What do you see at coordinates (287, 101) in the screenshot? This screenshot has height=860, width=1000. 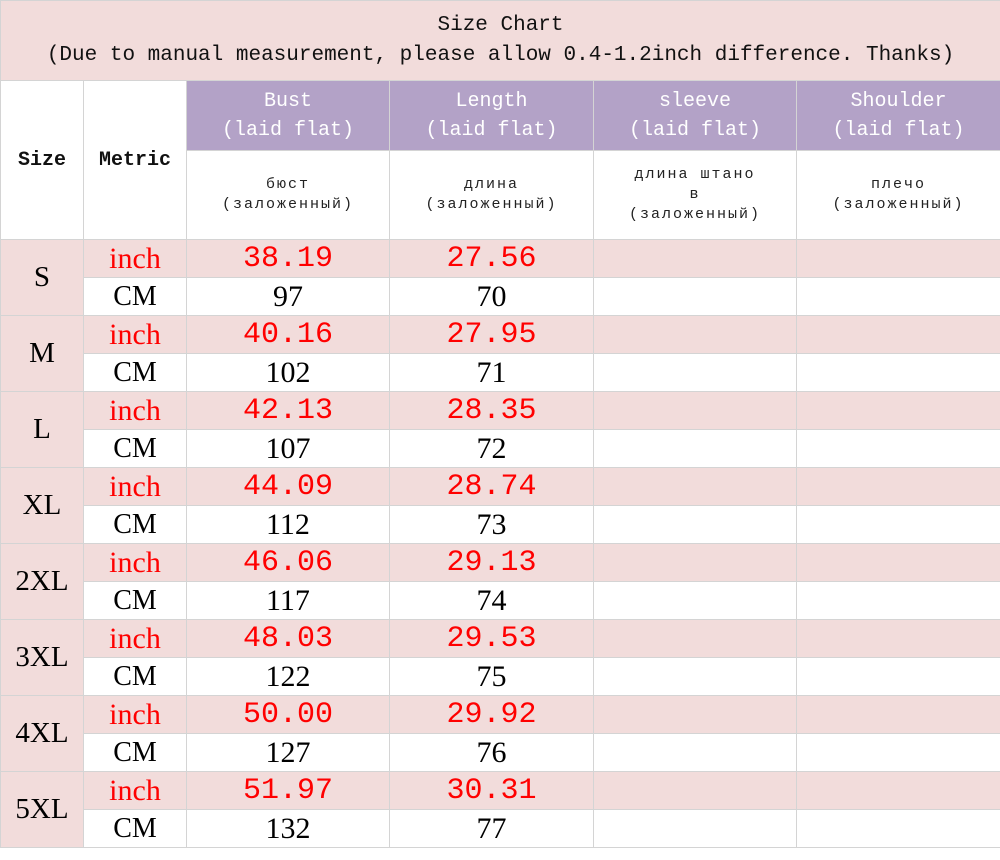 I see `bust-header-name: Bust` at bounding box center [287, 101].